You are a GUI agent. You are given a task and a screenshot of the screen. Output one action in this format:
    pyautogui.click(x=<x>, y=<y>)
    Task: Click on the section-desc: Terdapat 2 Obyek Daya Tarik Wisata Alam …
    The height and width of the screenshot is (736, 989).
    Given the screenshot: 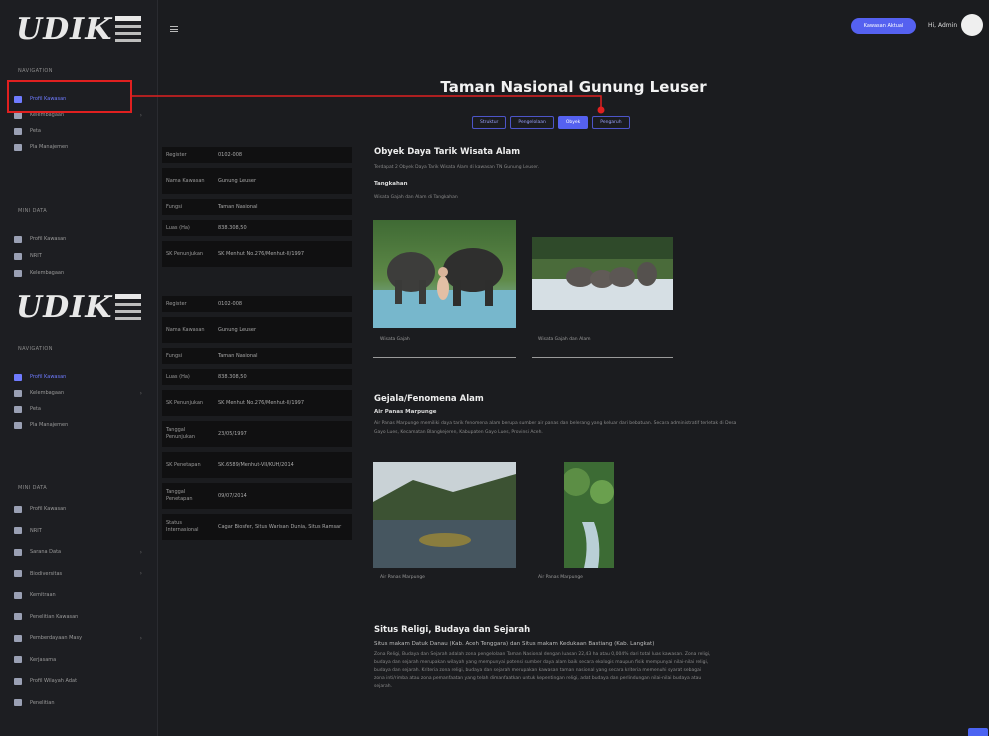 What is the action you would take?
    pyautogui.click(x=457, y=167)
    